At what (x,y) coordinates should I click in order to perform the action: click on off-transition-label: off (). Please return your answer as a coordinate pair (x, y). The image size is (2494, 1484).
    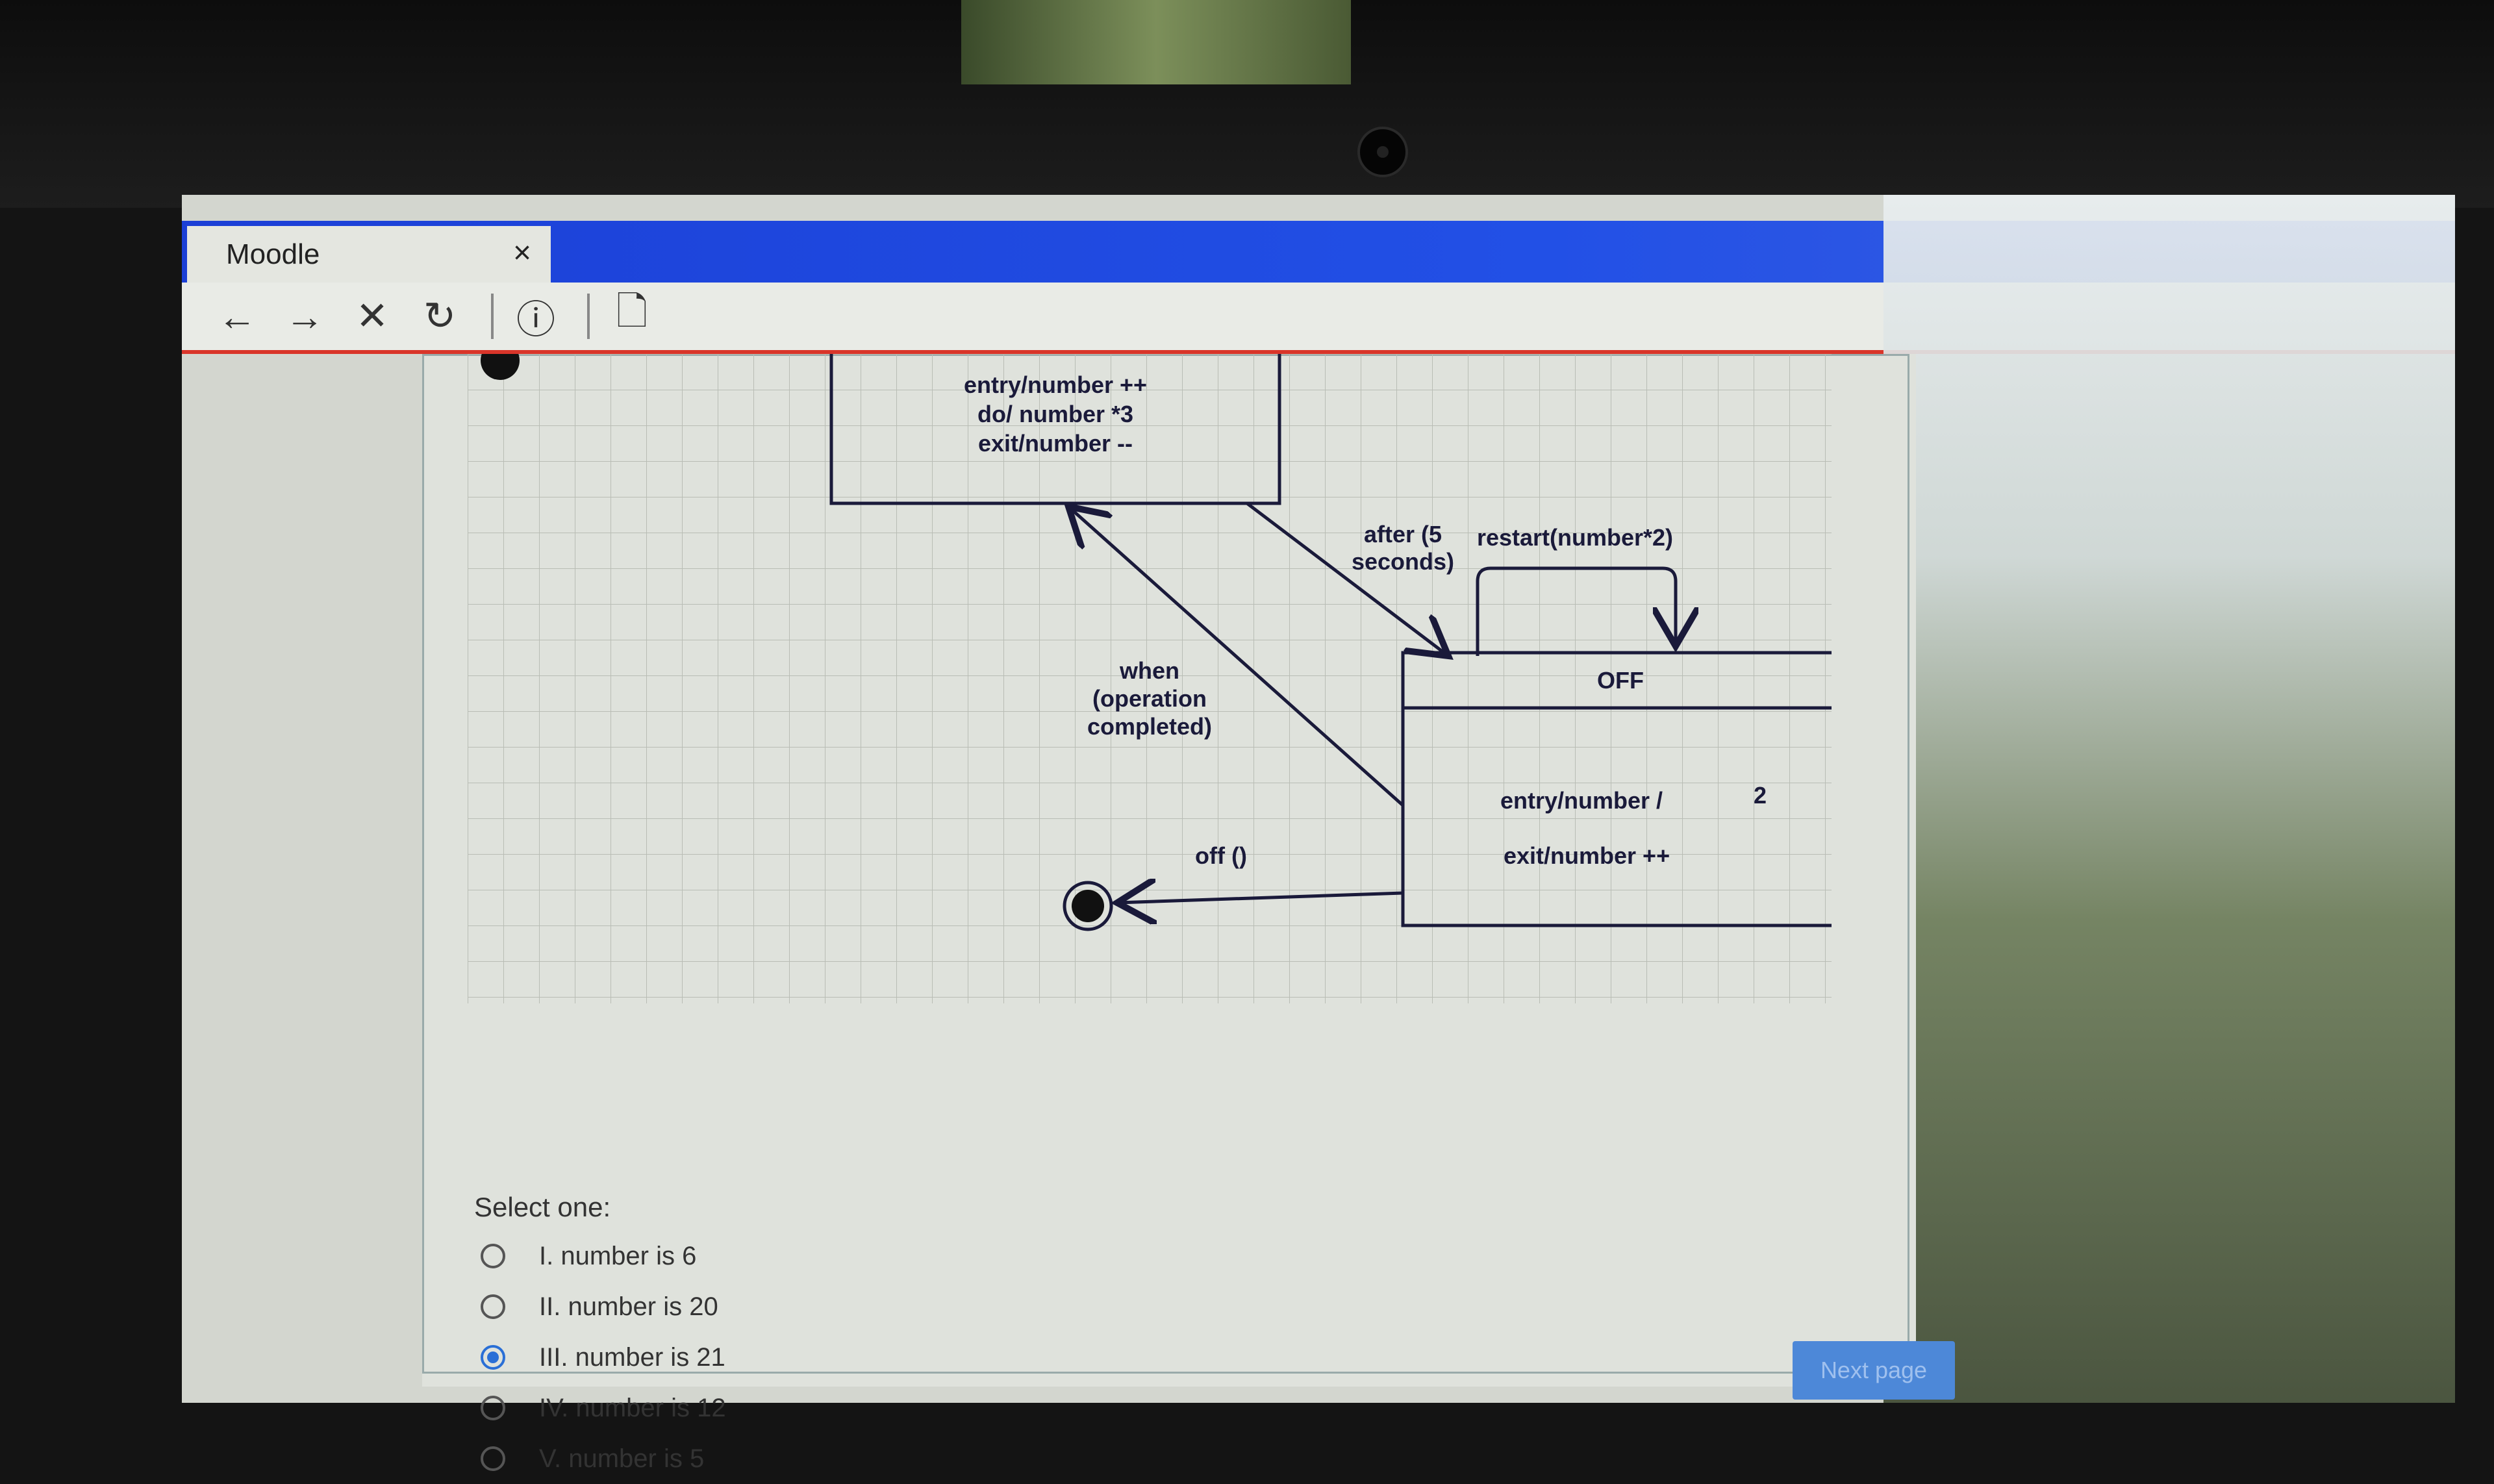
    Looking at the image, I should click on (1221, 856).